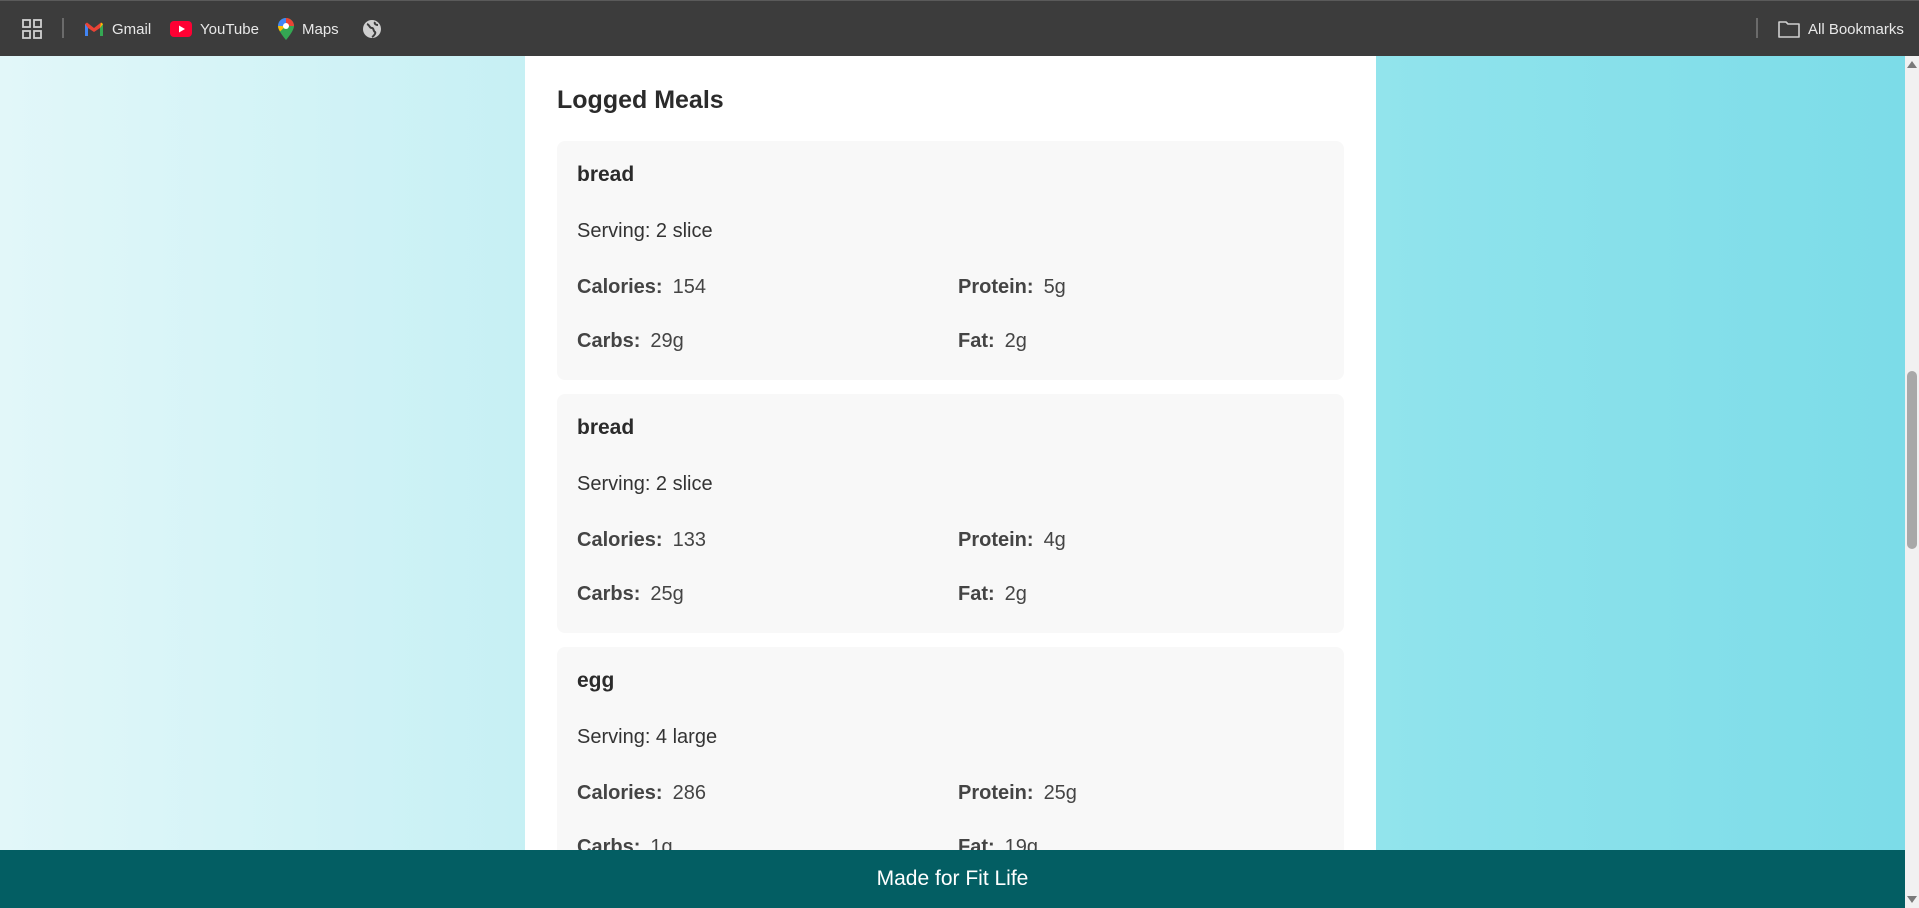  Describe the element at coordinates (286, 29) in the screenshot. I see `maps-icon` at that location.